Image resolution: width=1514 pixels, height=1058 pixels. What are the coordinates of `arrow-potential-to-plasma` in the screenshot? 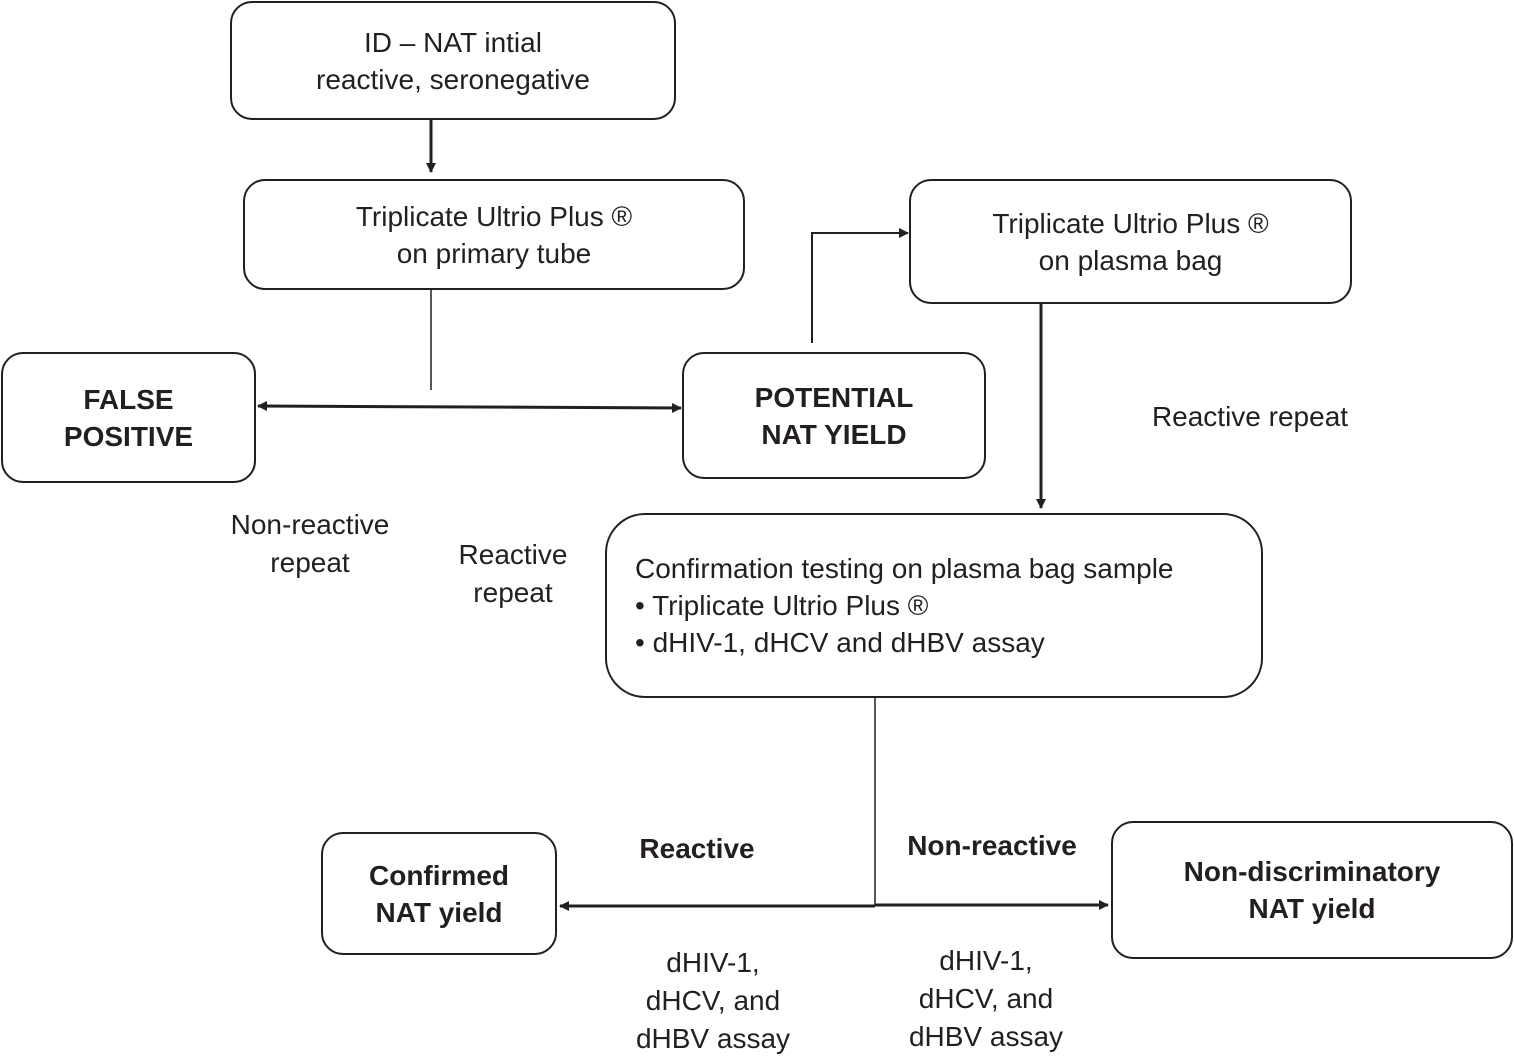 It's located at (860, 285).